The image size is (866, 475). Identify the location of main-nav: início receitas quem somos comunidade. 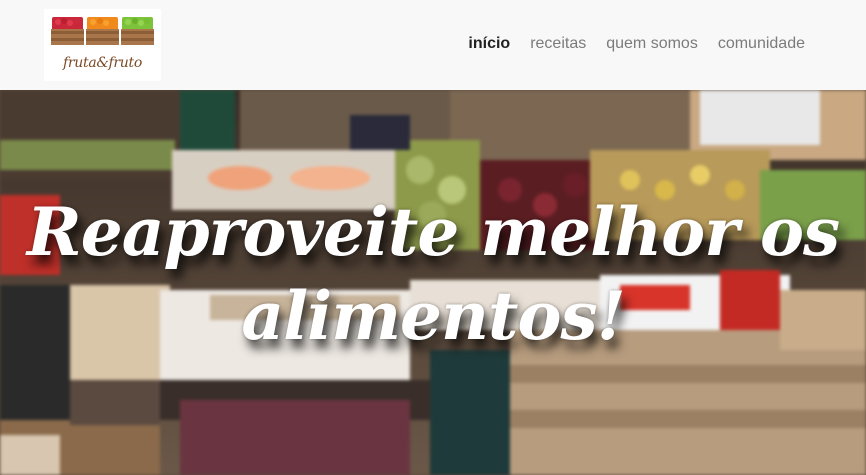
(636, 44).